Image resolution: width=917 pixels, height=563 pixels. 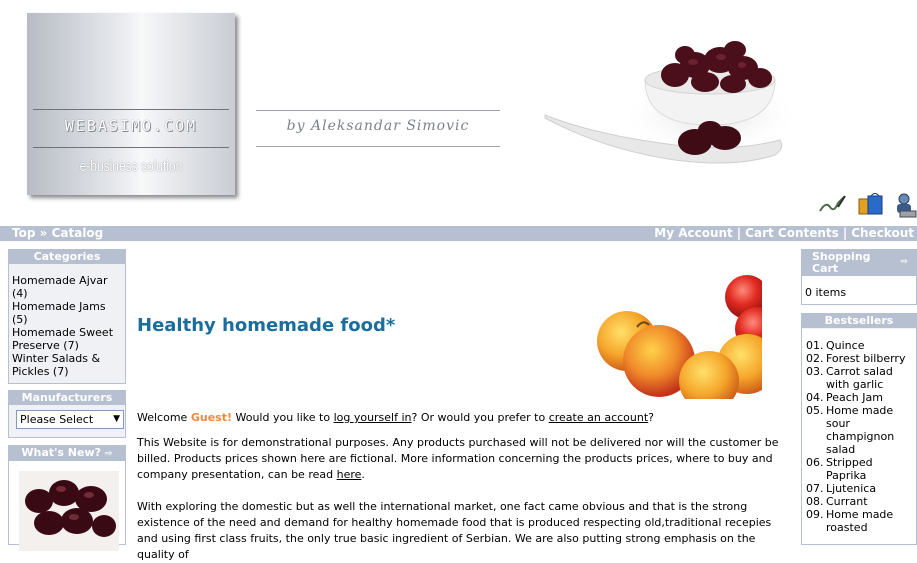 I want to click on bestseller-rank: 05., so click(x=815, y=410).